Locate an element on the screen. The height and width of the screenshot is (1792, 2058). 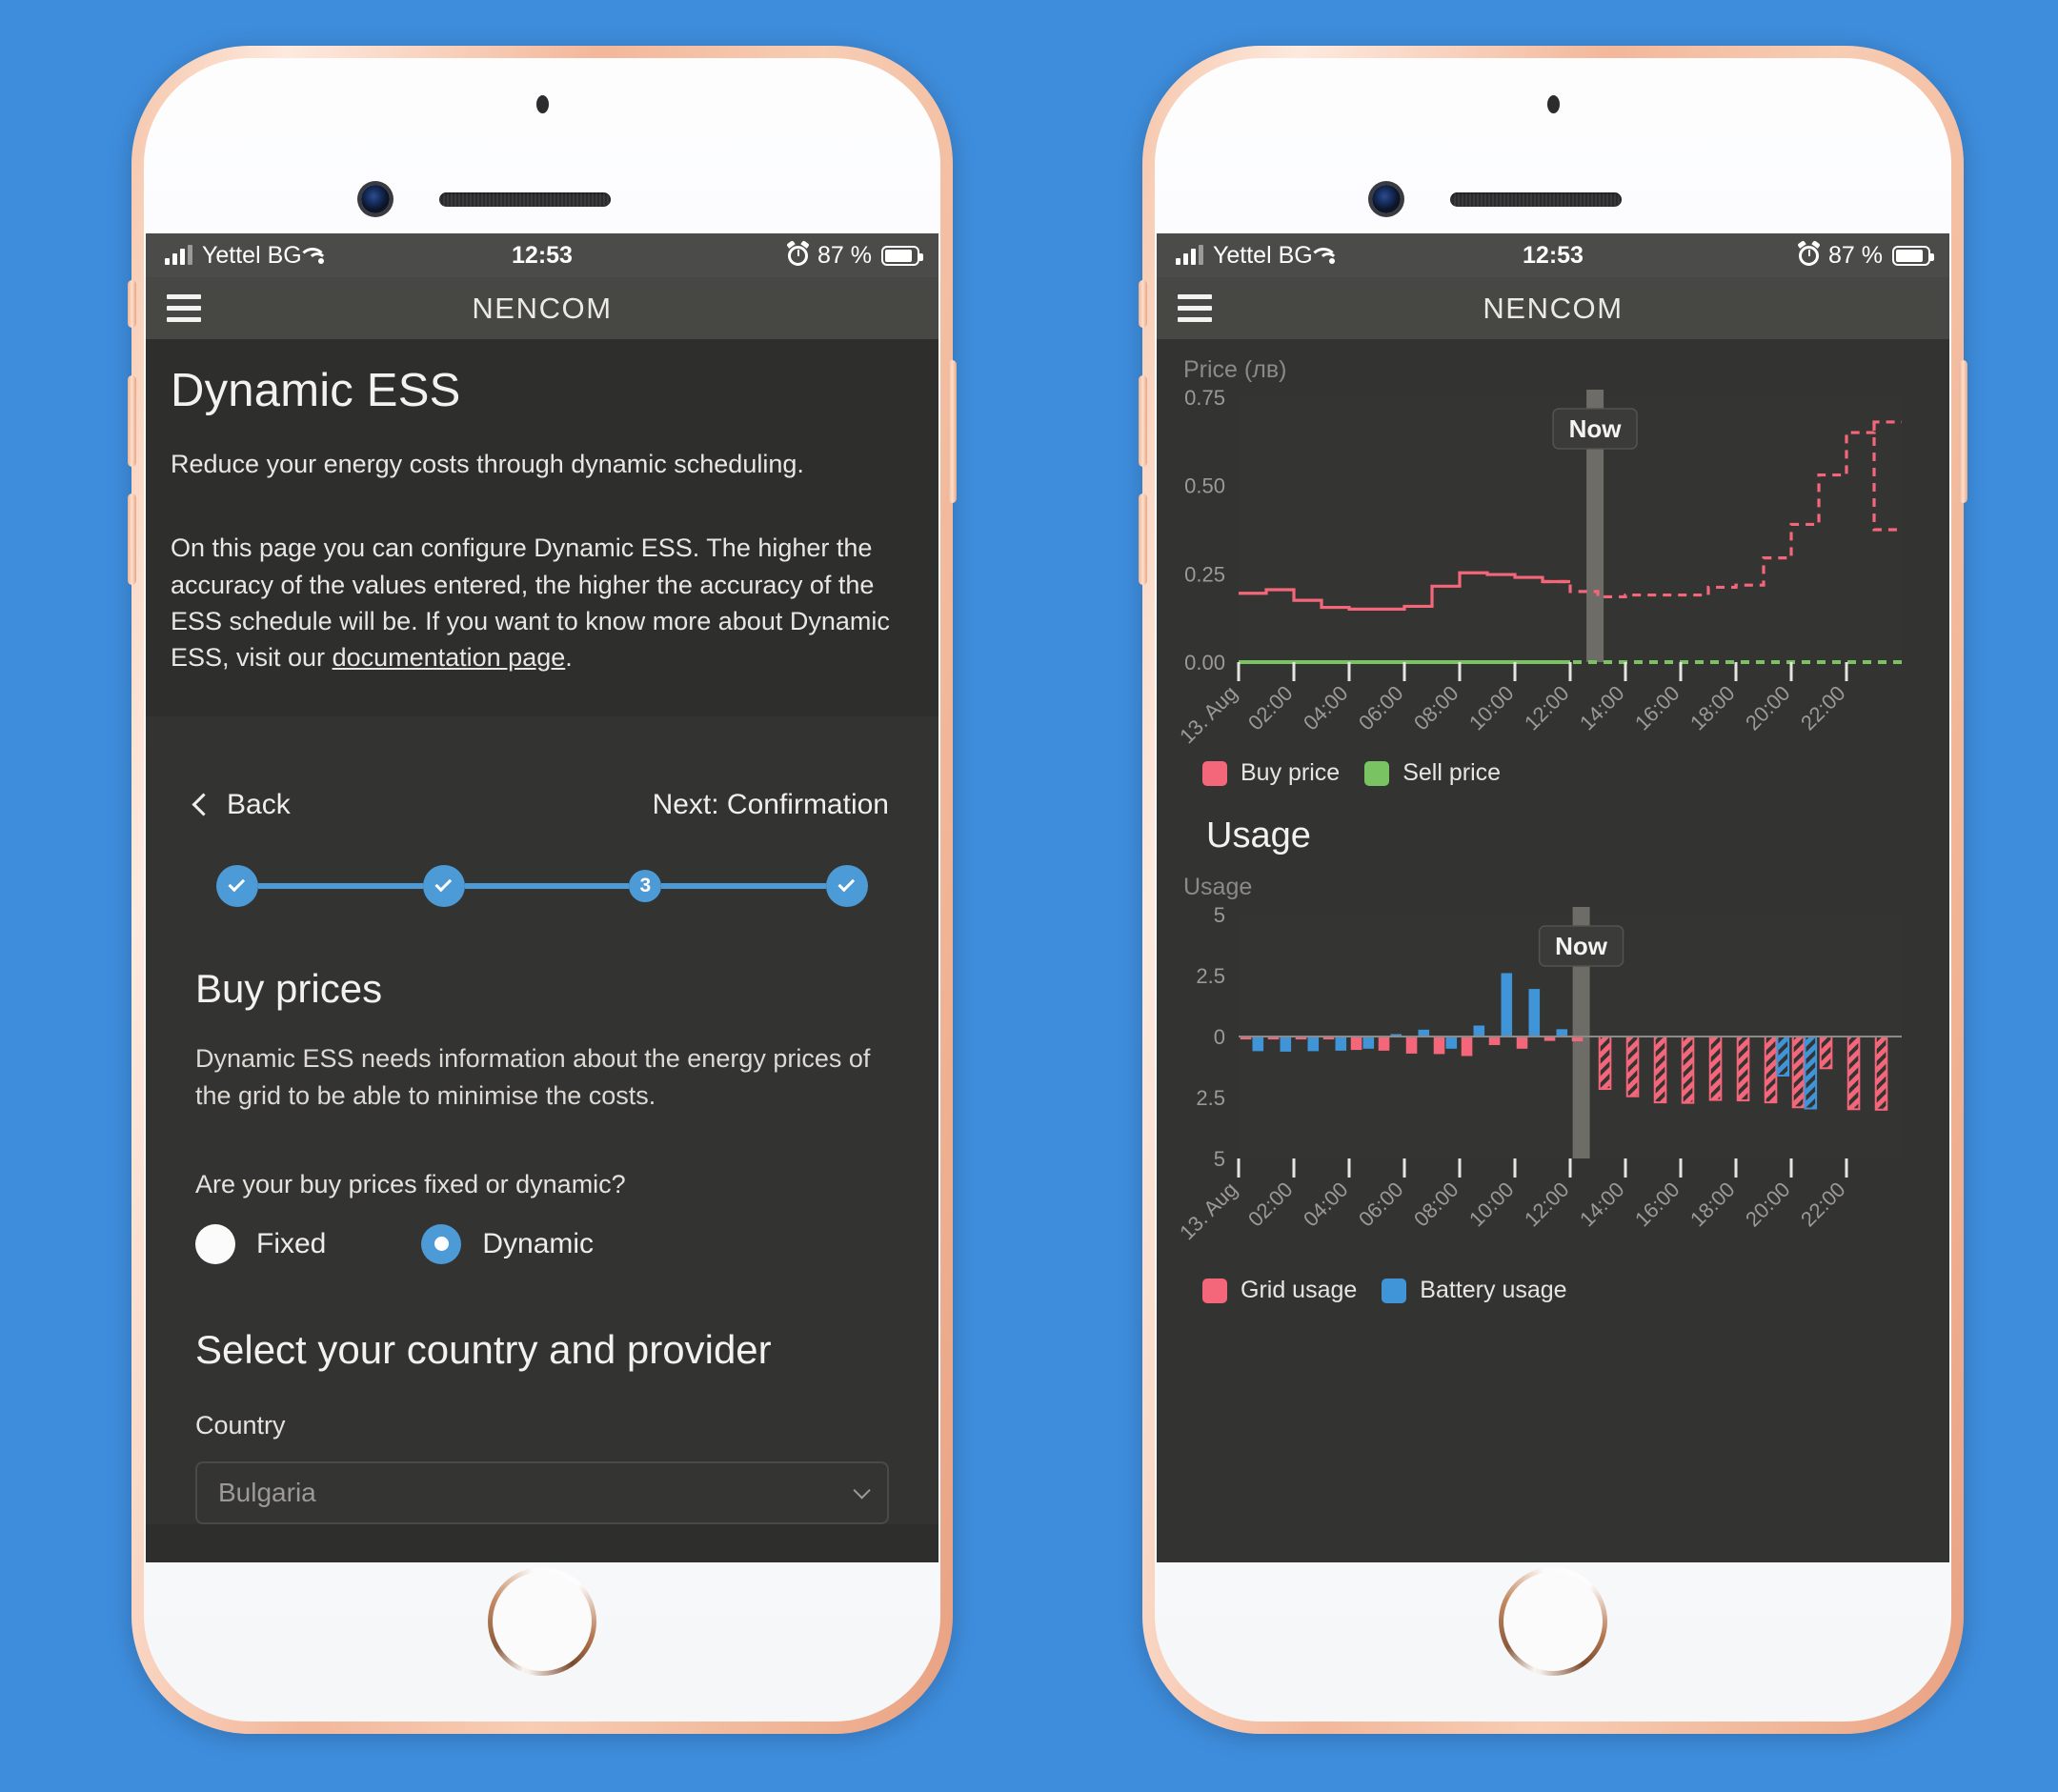
legend-item-battery-usage: Battery usage is located at coordinates (1474, 1290).